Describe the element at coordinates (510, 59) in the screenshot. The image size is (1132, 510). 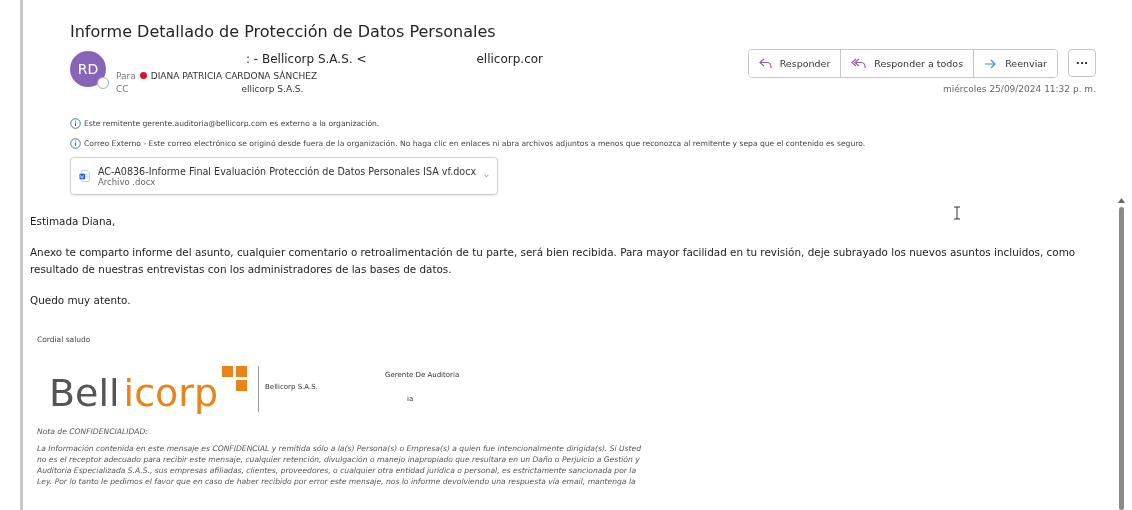
I see `sender-address: ellicorp.cor` at that location.